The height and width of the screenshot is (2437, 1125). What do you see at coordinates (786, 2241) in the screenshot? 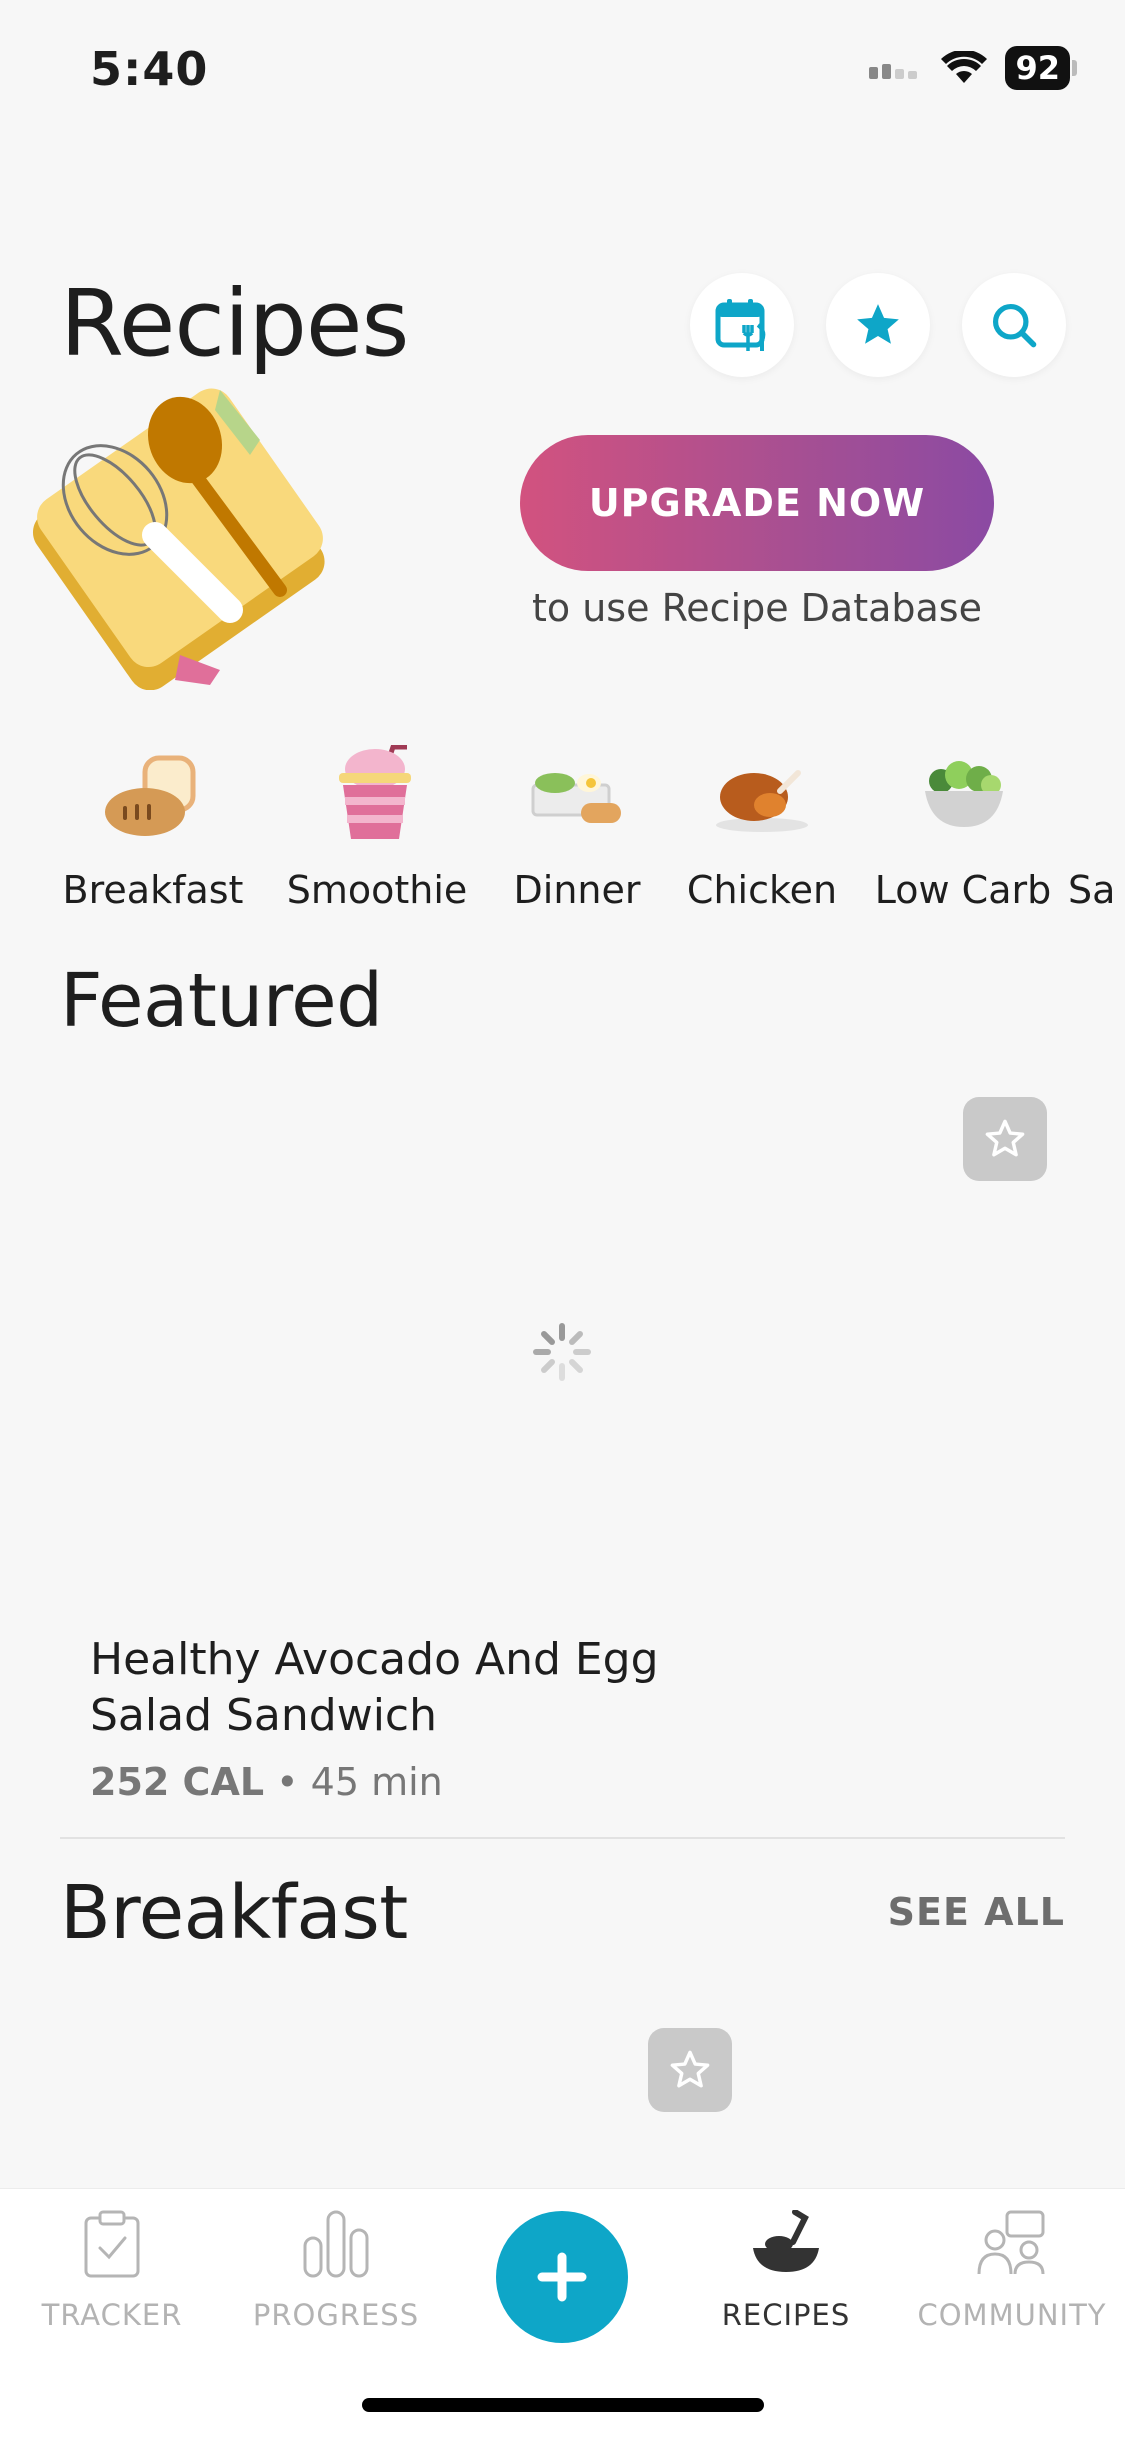
I see `mixing-bowl-icon` at bounding box center [786, 2241].